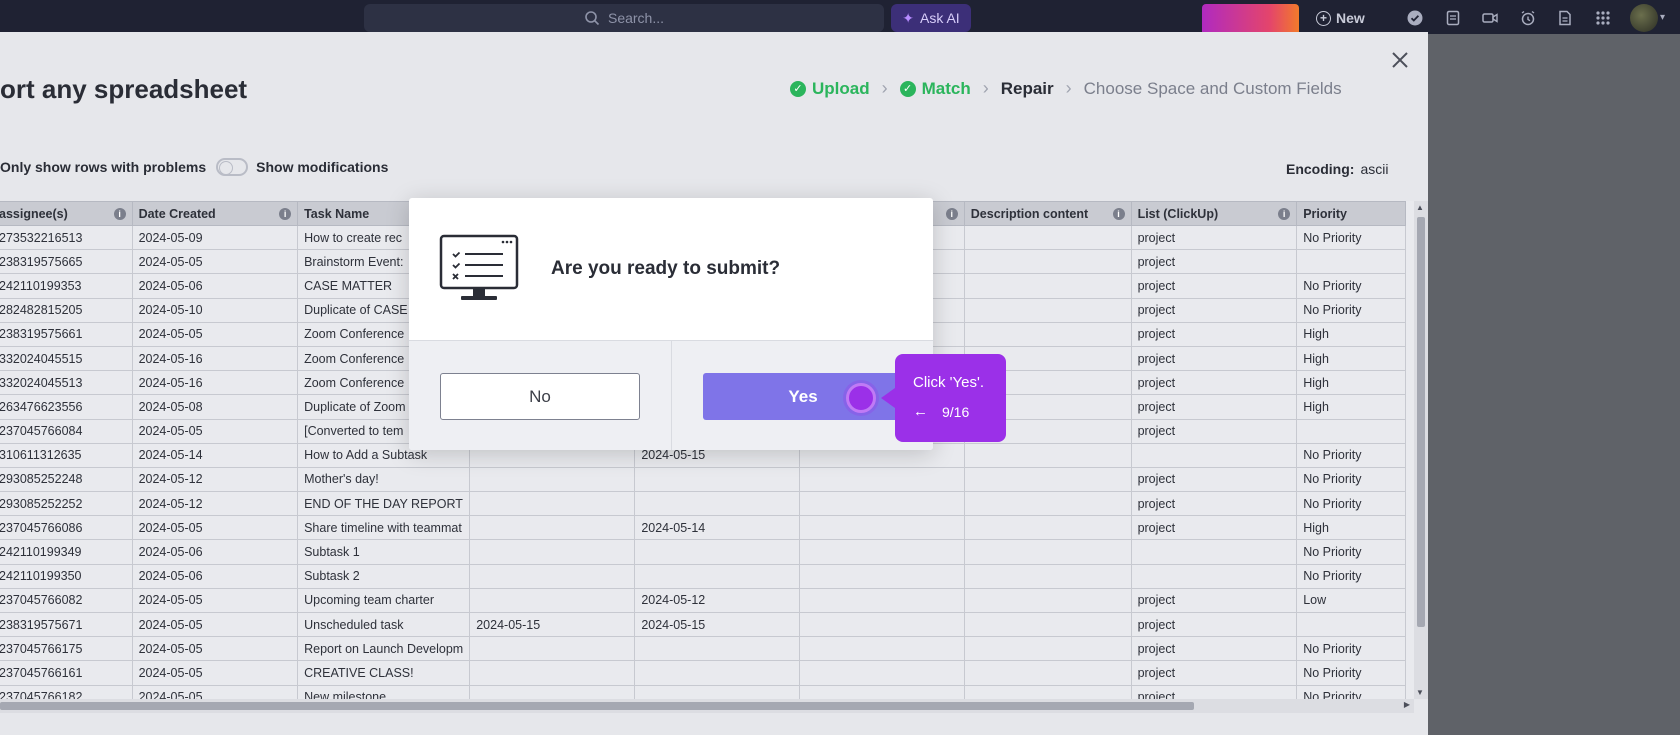  Describe the element at coordinates (384, 528) in the screenshot. I see `table-cell: Share timeline with teammat` at that location.